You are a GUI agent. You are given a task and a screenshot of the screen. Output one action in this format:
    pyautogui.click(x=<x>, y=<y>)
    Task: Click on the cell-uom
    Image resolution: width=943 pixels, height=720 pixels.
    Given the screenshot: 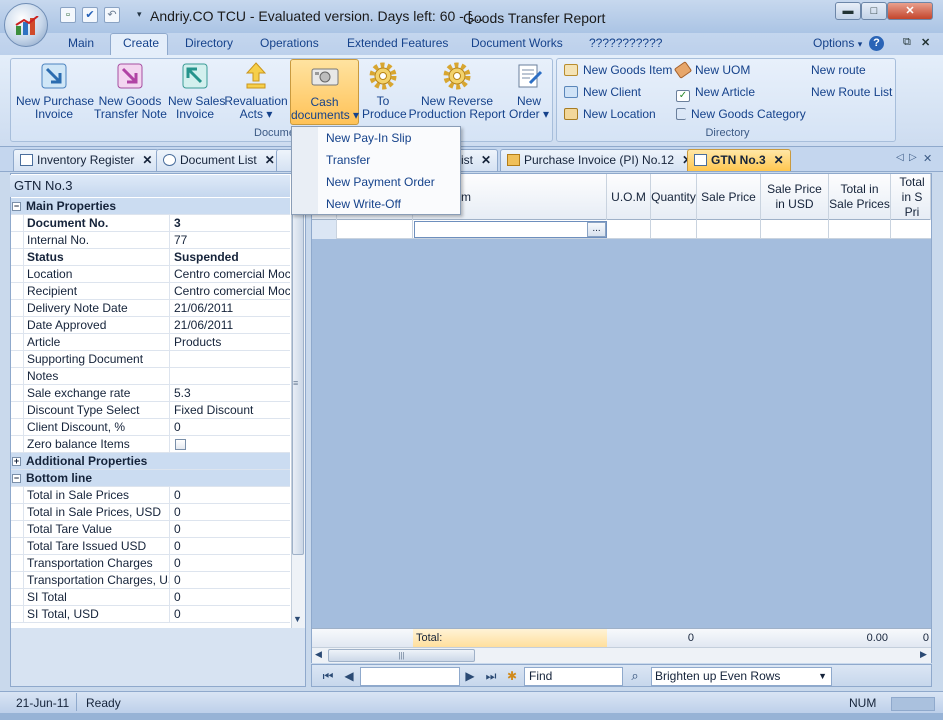 What is the action you would take?
    pyautogui.click(x=629, y=229)
    